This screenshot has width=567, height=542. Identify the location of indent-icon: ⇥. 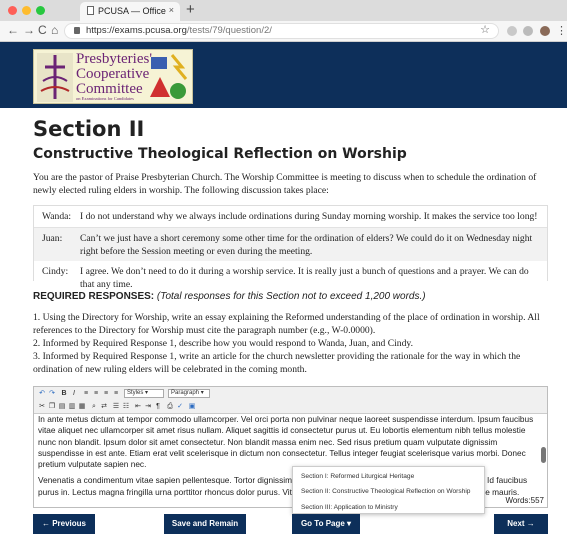
(148, 406).